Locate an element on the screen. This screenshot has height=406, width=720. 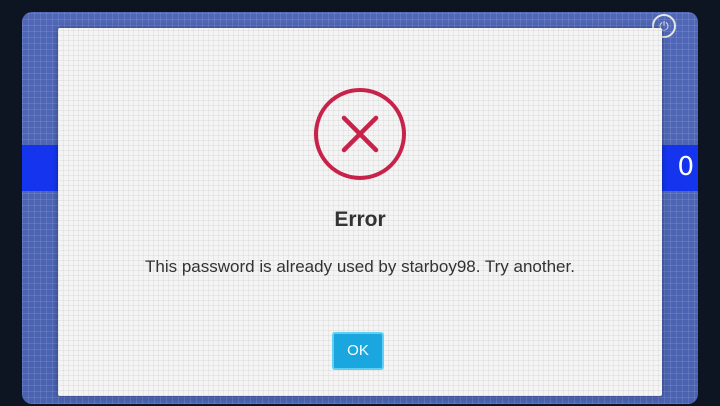
ok-button: OK is located at coordinates (358, 351).